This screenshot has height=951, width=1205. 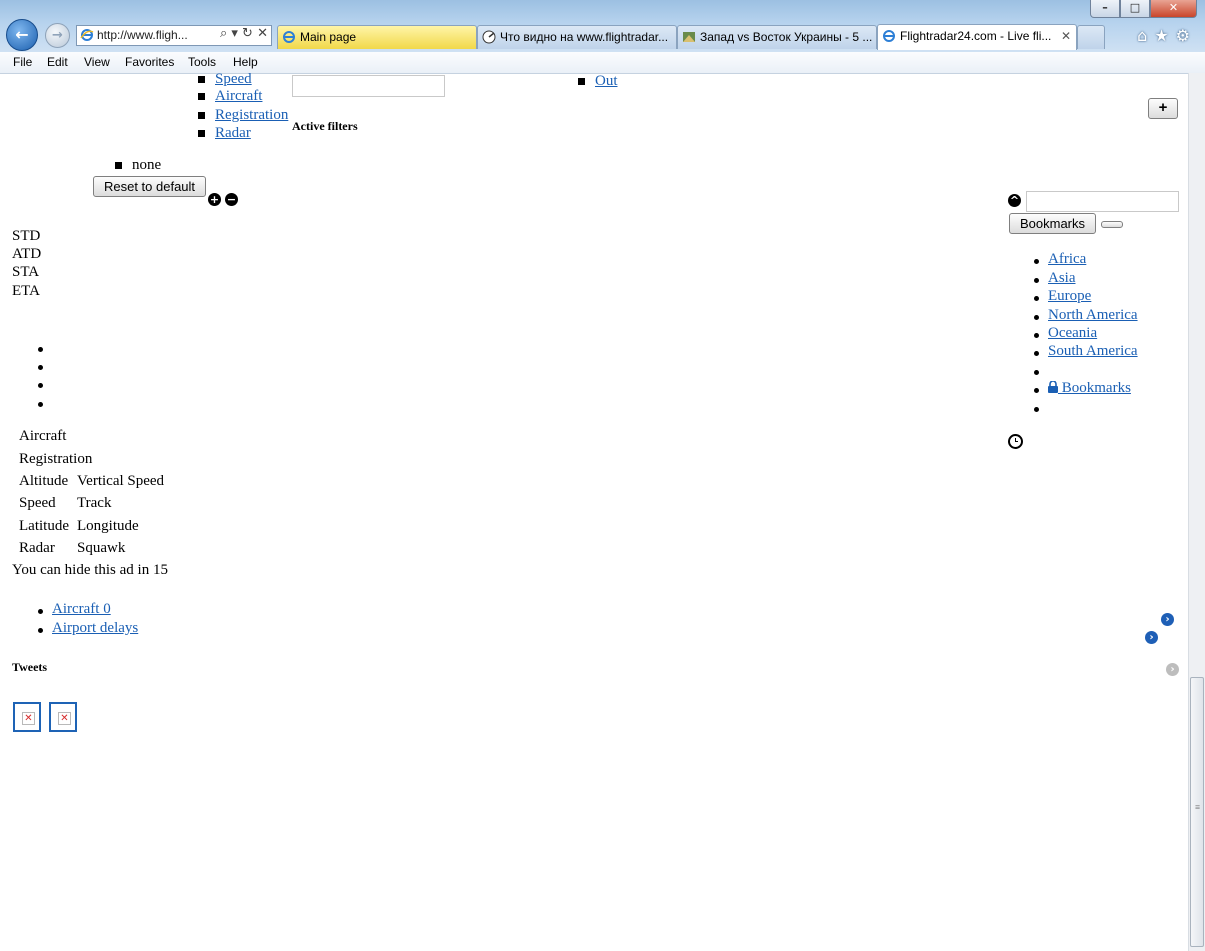 I want to click on empty-small-button, so click(x=1112, y=224).